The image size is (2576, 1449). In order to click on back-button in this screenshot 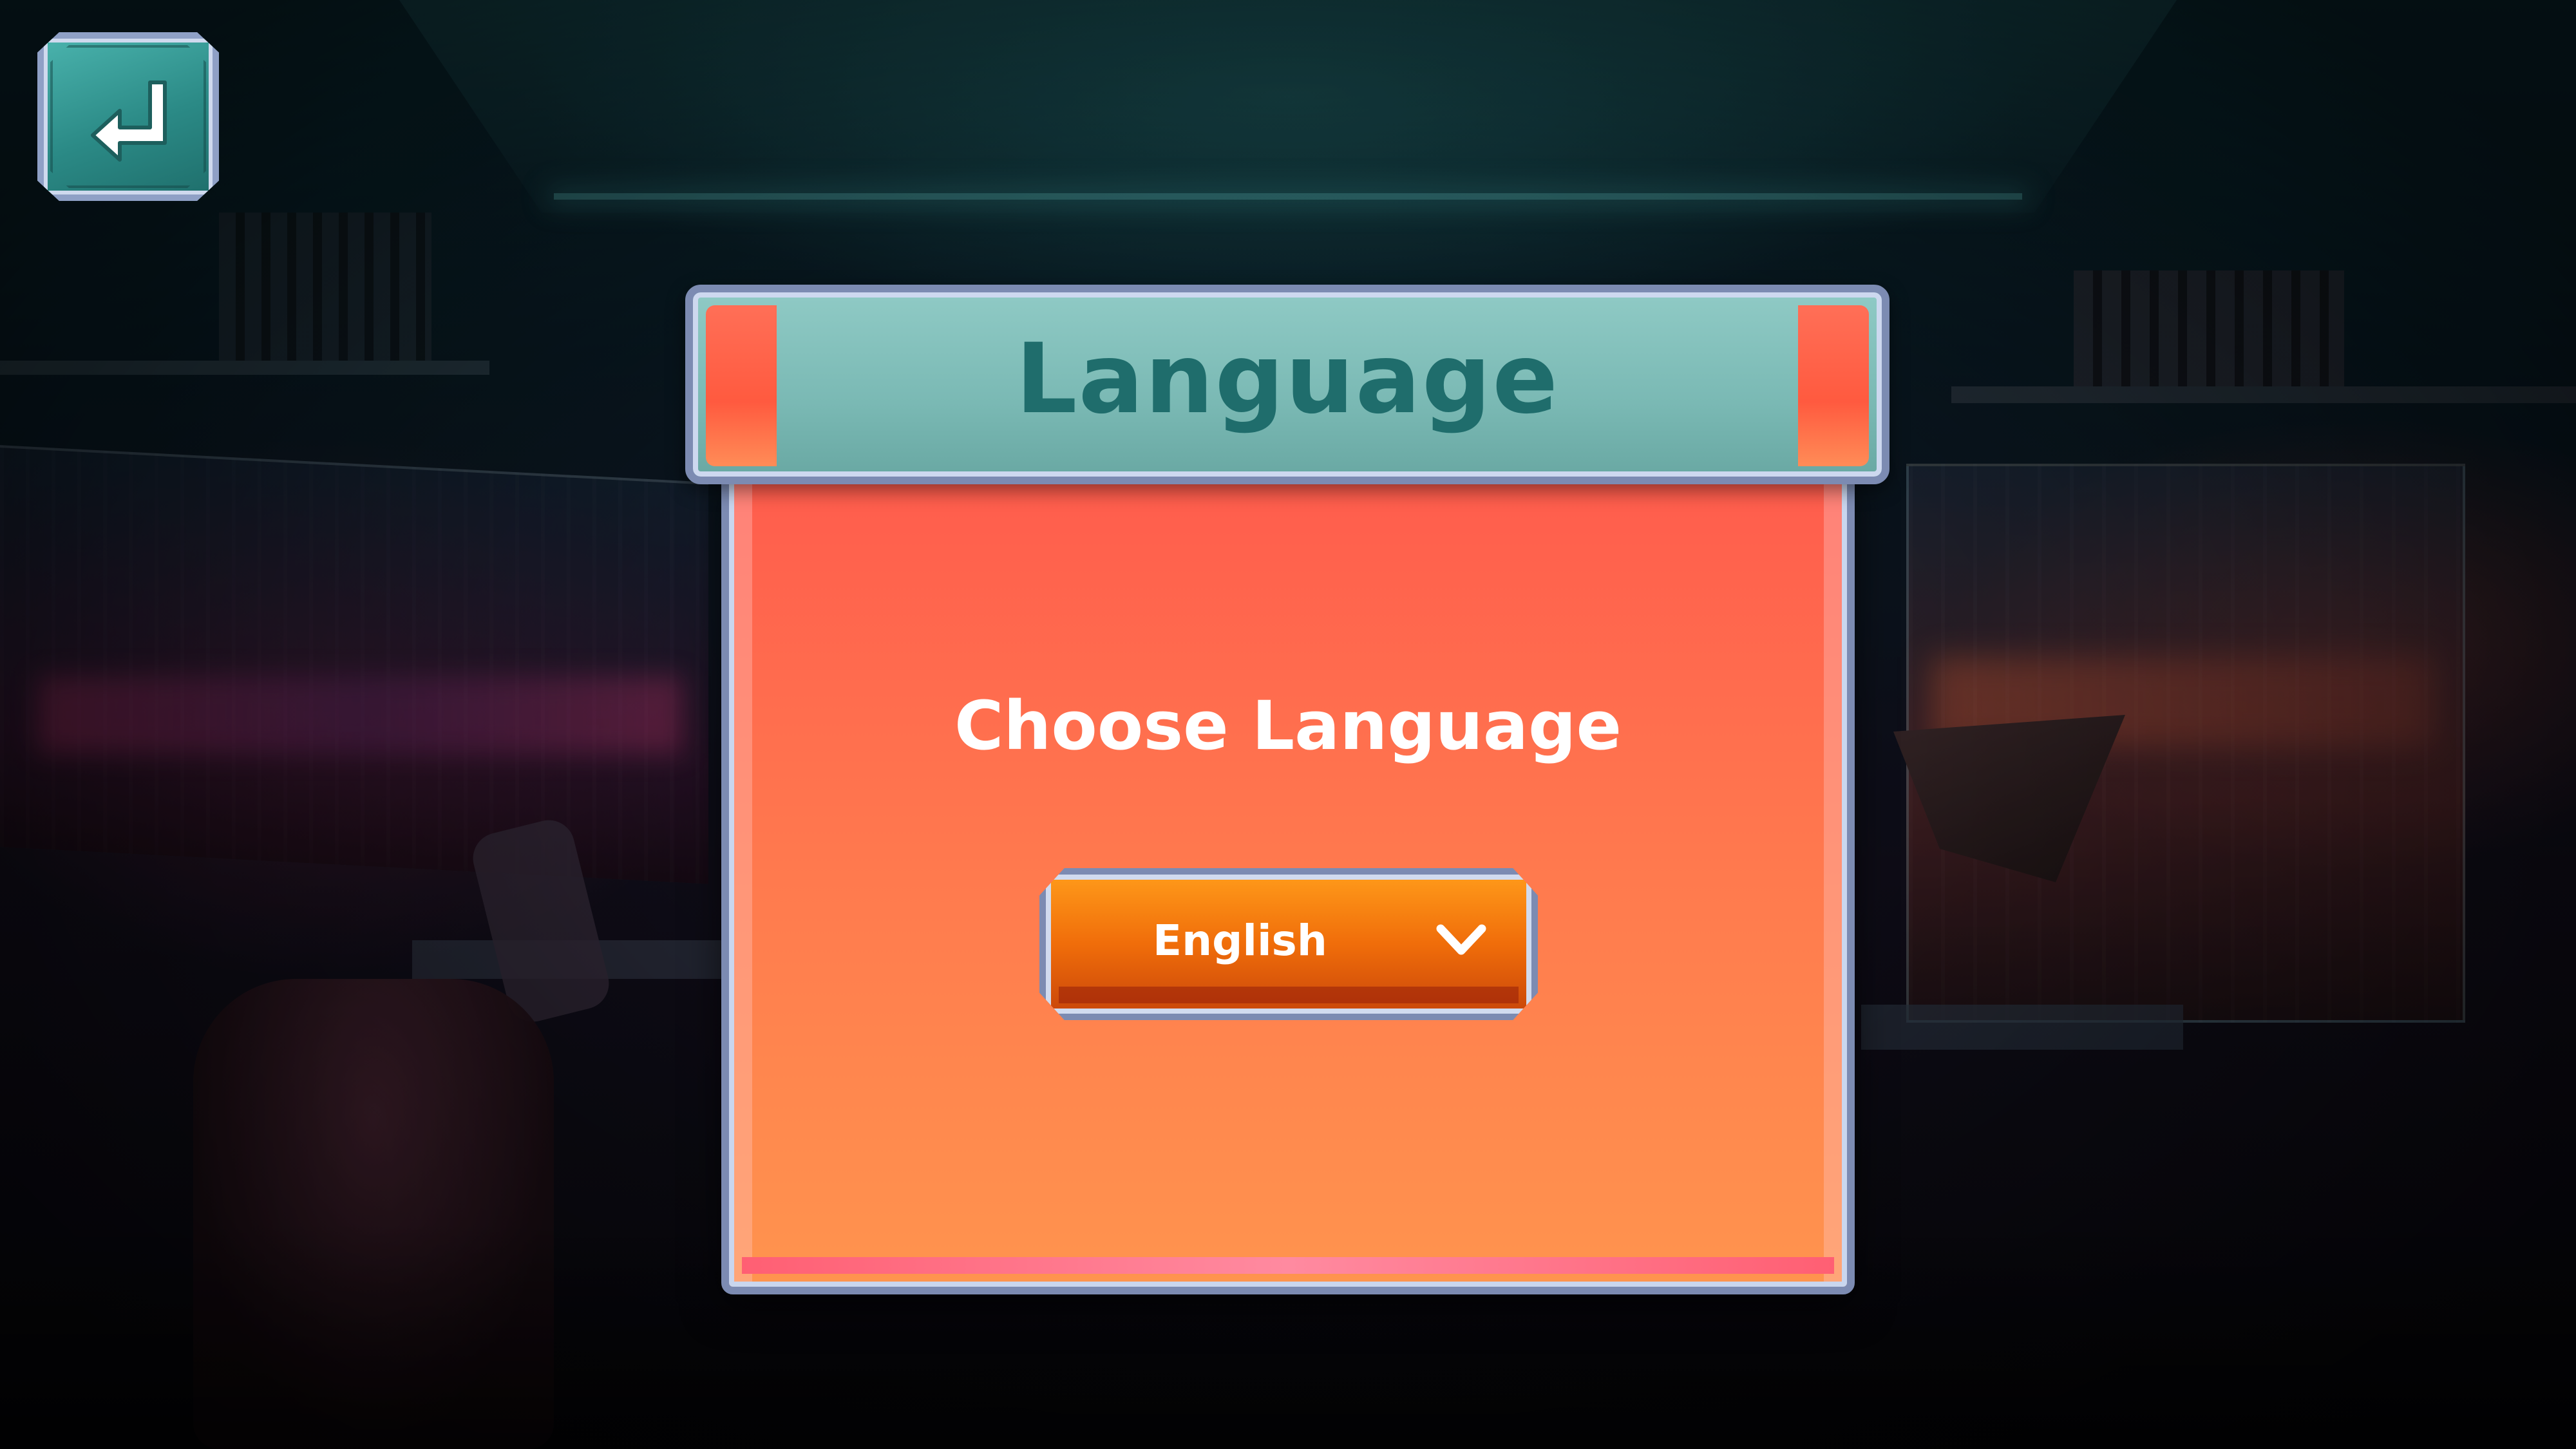, I will do `click(128, 116)`.